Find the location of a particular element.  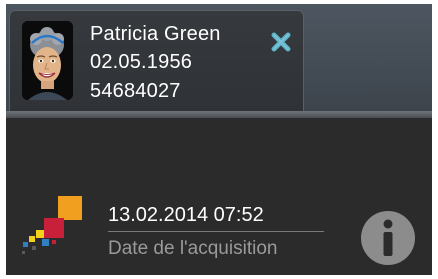

modality-logo-icon is located at coordinates (52, 225).